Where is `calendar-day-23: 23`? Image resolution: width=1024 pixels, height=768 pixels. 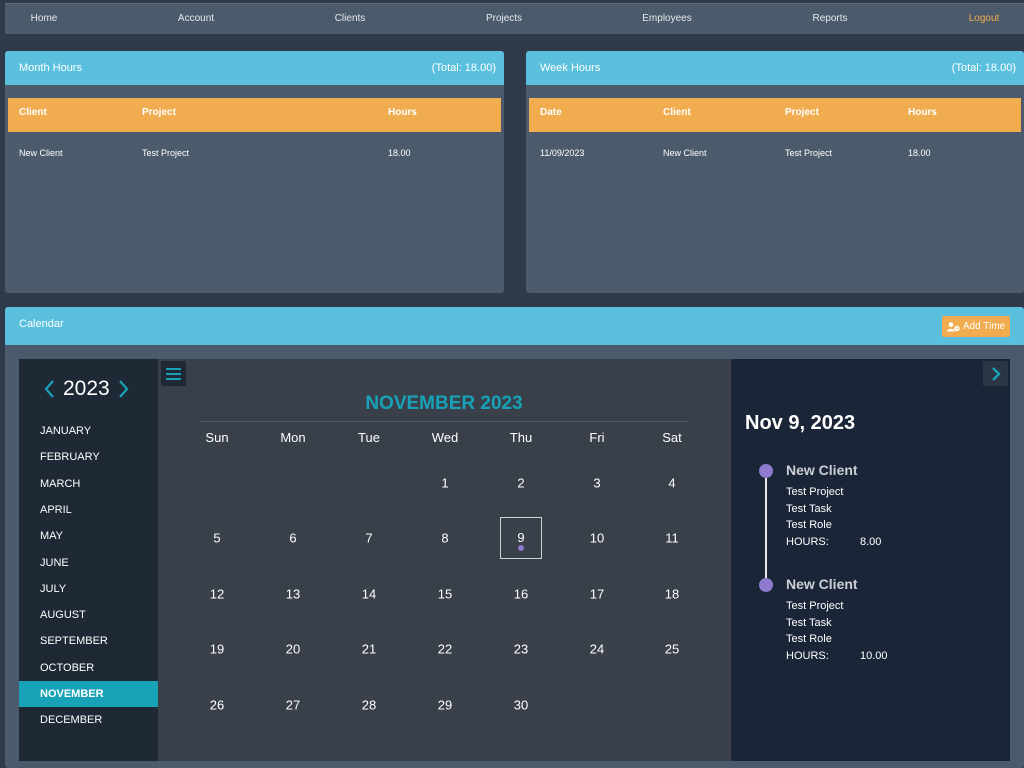 calendar-day-23: 23 is located at coordinates (521, 649).